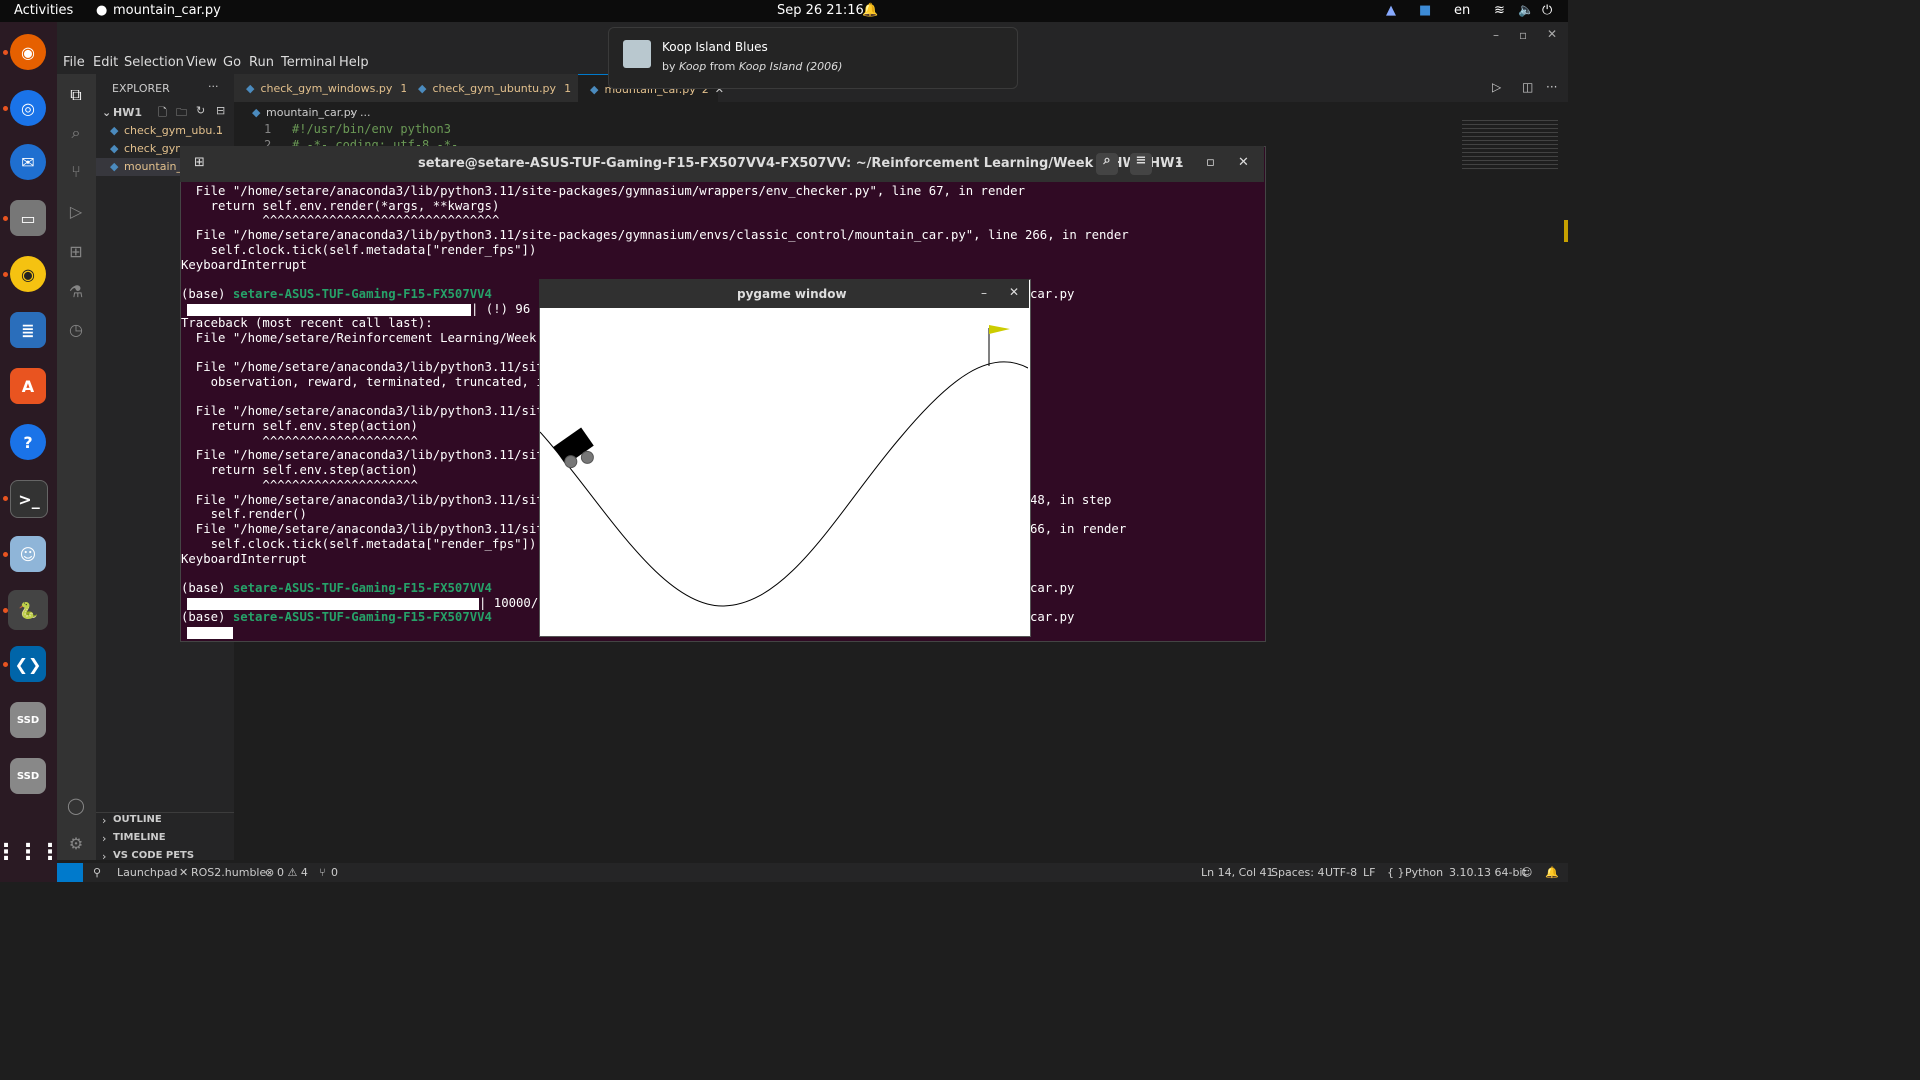 This screenshot has height=1080, width=1920. I want to click on status-encoding: UTF-8, so click(1341, 872).